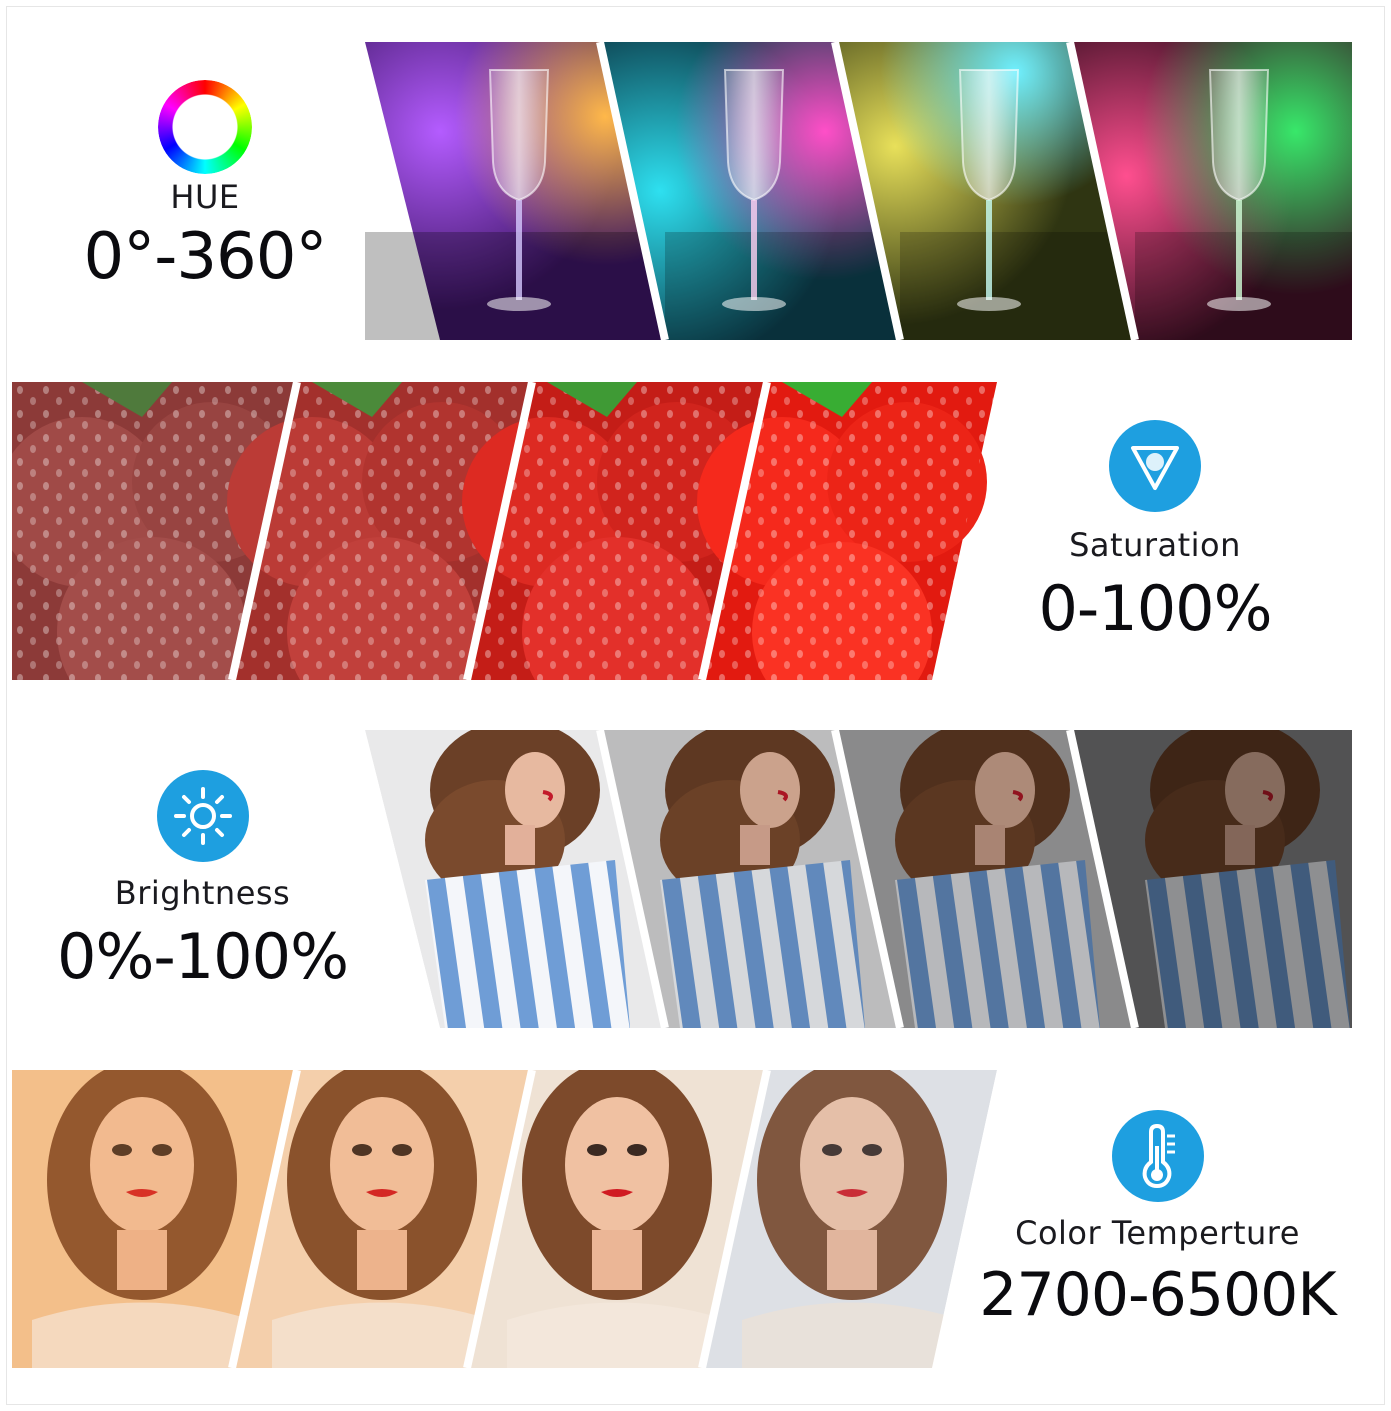 The width and height of the screenshot is (1391, 1411). What do you see at coordinates (202, 893) in the screenshot?
I see `brightness-caption: Brightness` at bounding box center [202, 893].